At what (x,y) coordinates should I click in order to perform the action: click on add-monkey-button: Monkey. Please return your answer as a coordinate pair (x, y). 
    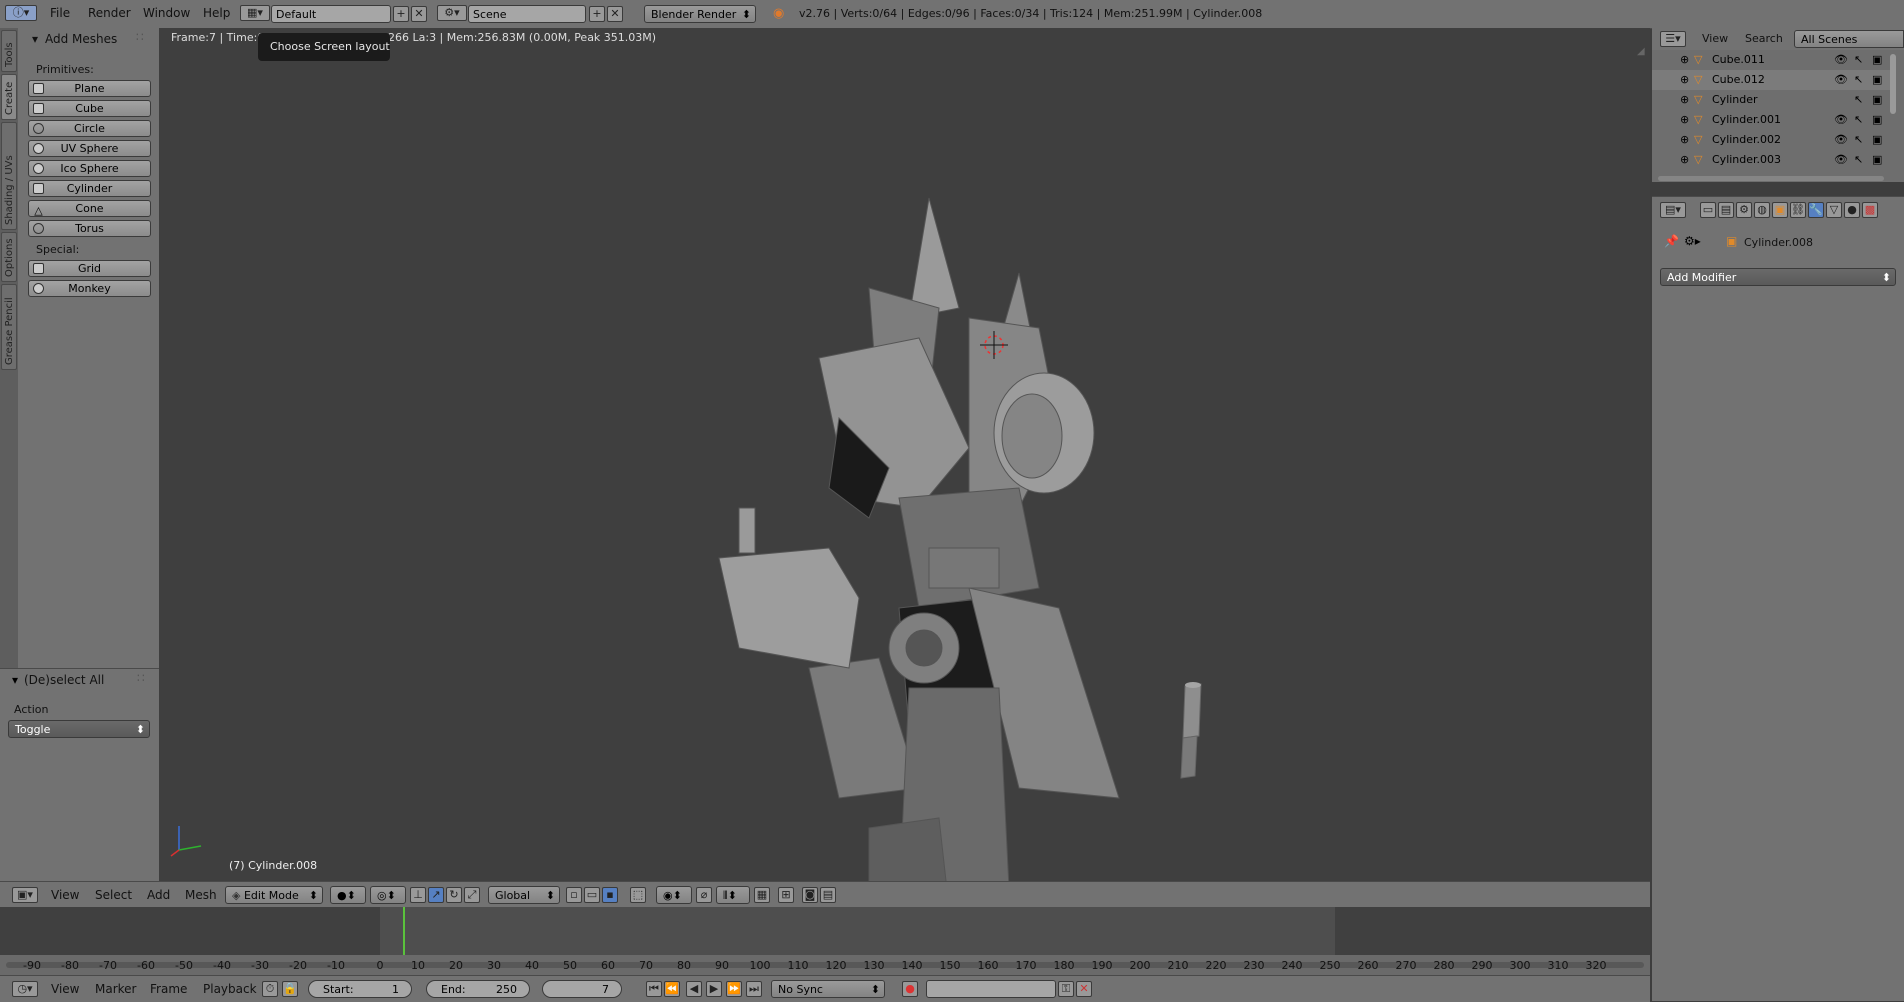
    Looking at the image, I should click on (89, 288).